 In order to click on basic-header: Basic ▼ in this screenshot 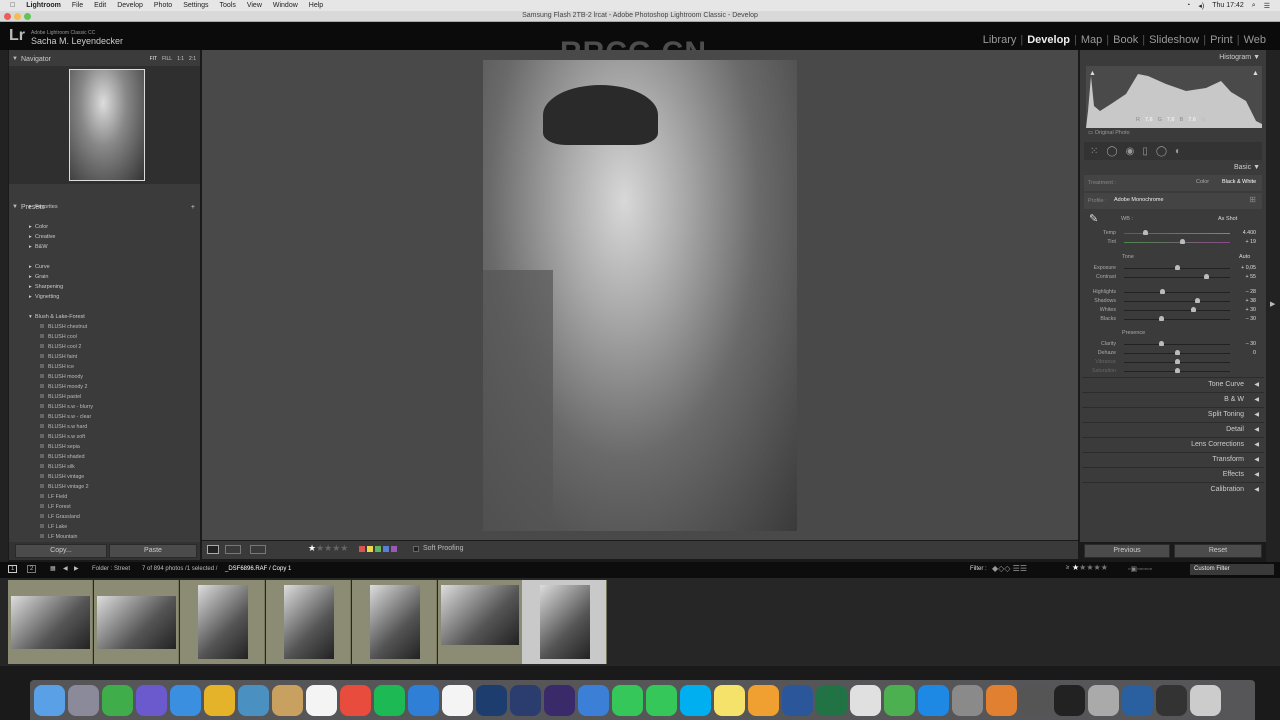, I will do `click(1247, 167)`.